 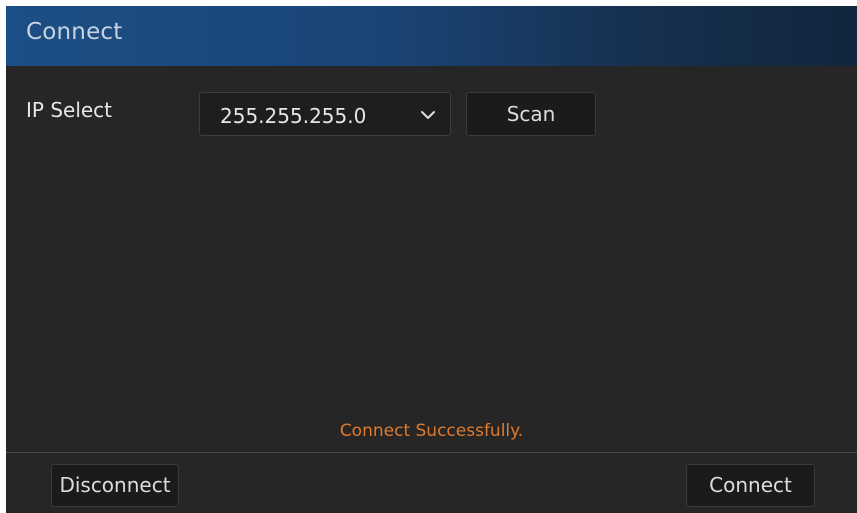 I want to click on ip-select-label: IP Select, so click(x=69, y=110).